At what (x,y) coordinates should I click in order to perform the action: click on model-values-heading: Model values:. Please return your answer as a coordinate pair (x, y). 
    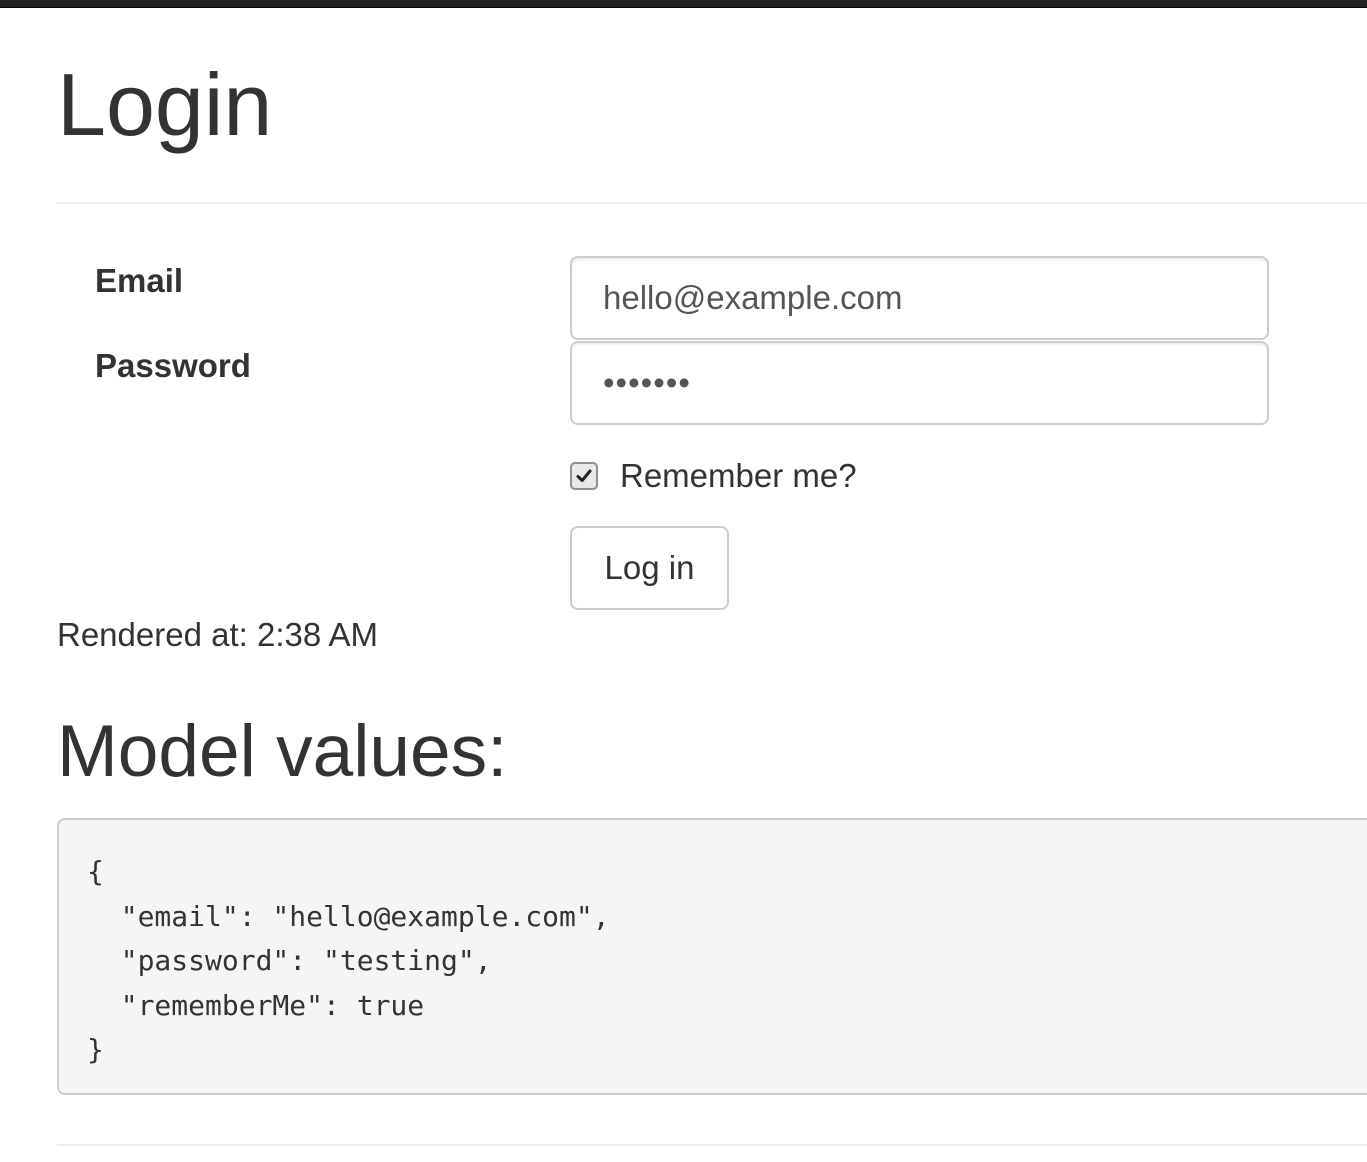
    Looking at the image, I should click on (282, 751).